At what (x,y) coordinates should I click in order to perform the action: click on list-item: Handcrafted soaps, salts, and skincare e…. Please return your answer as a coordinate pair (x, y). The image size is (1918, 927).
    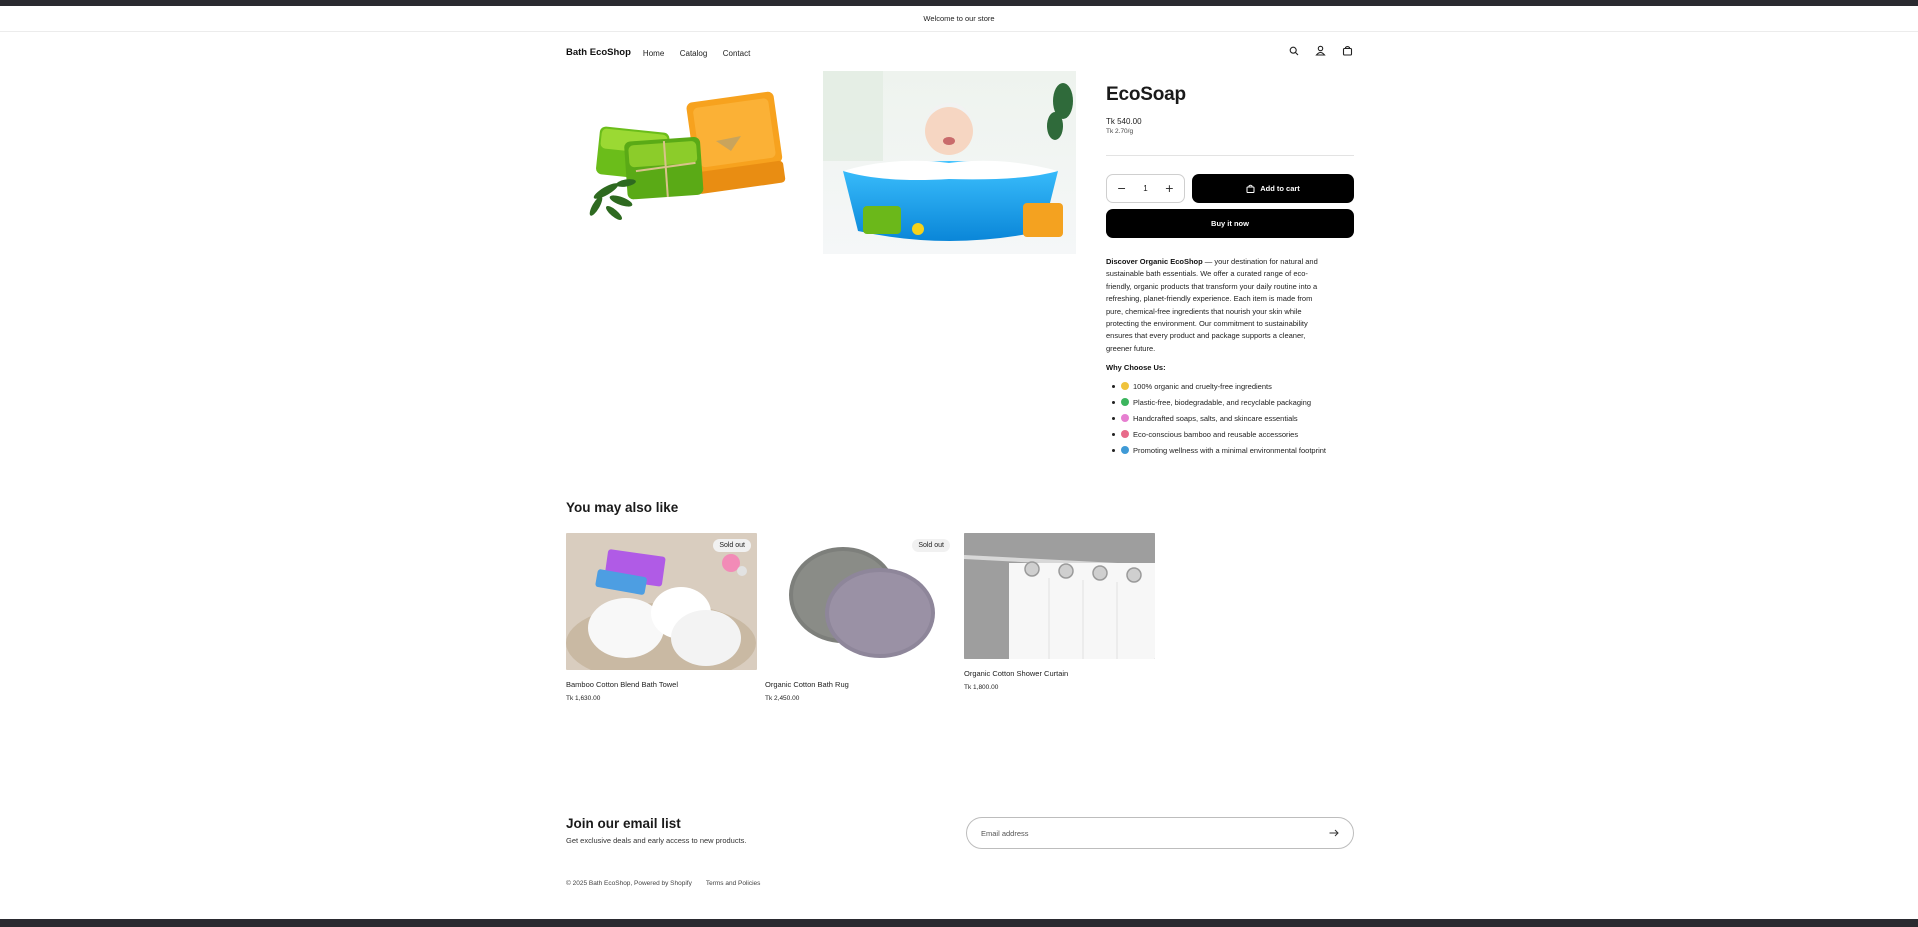
    Looking at the image, I should click on (1230, 418).